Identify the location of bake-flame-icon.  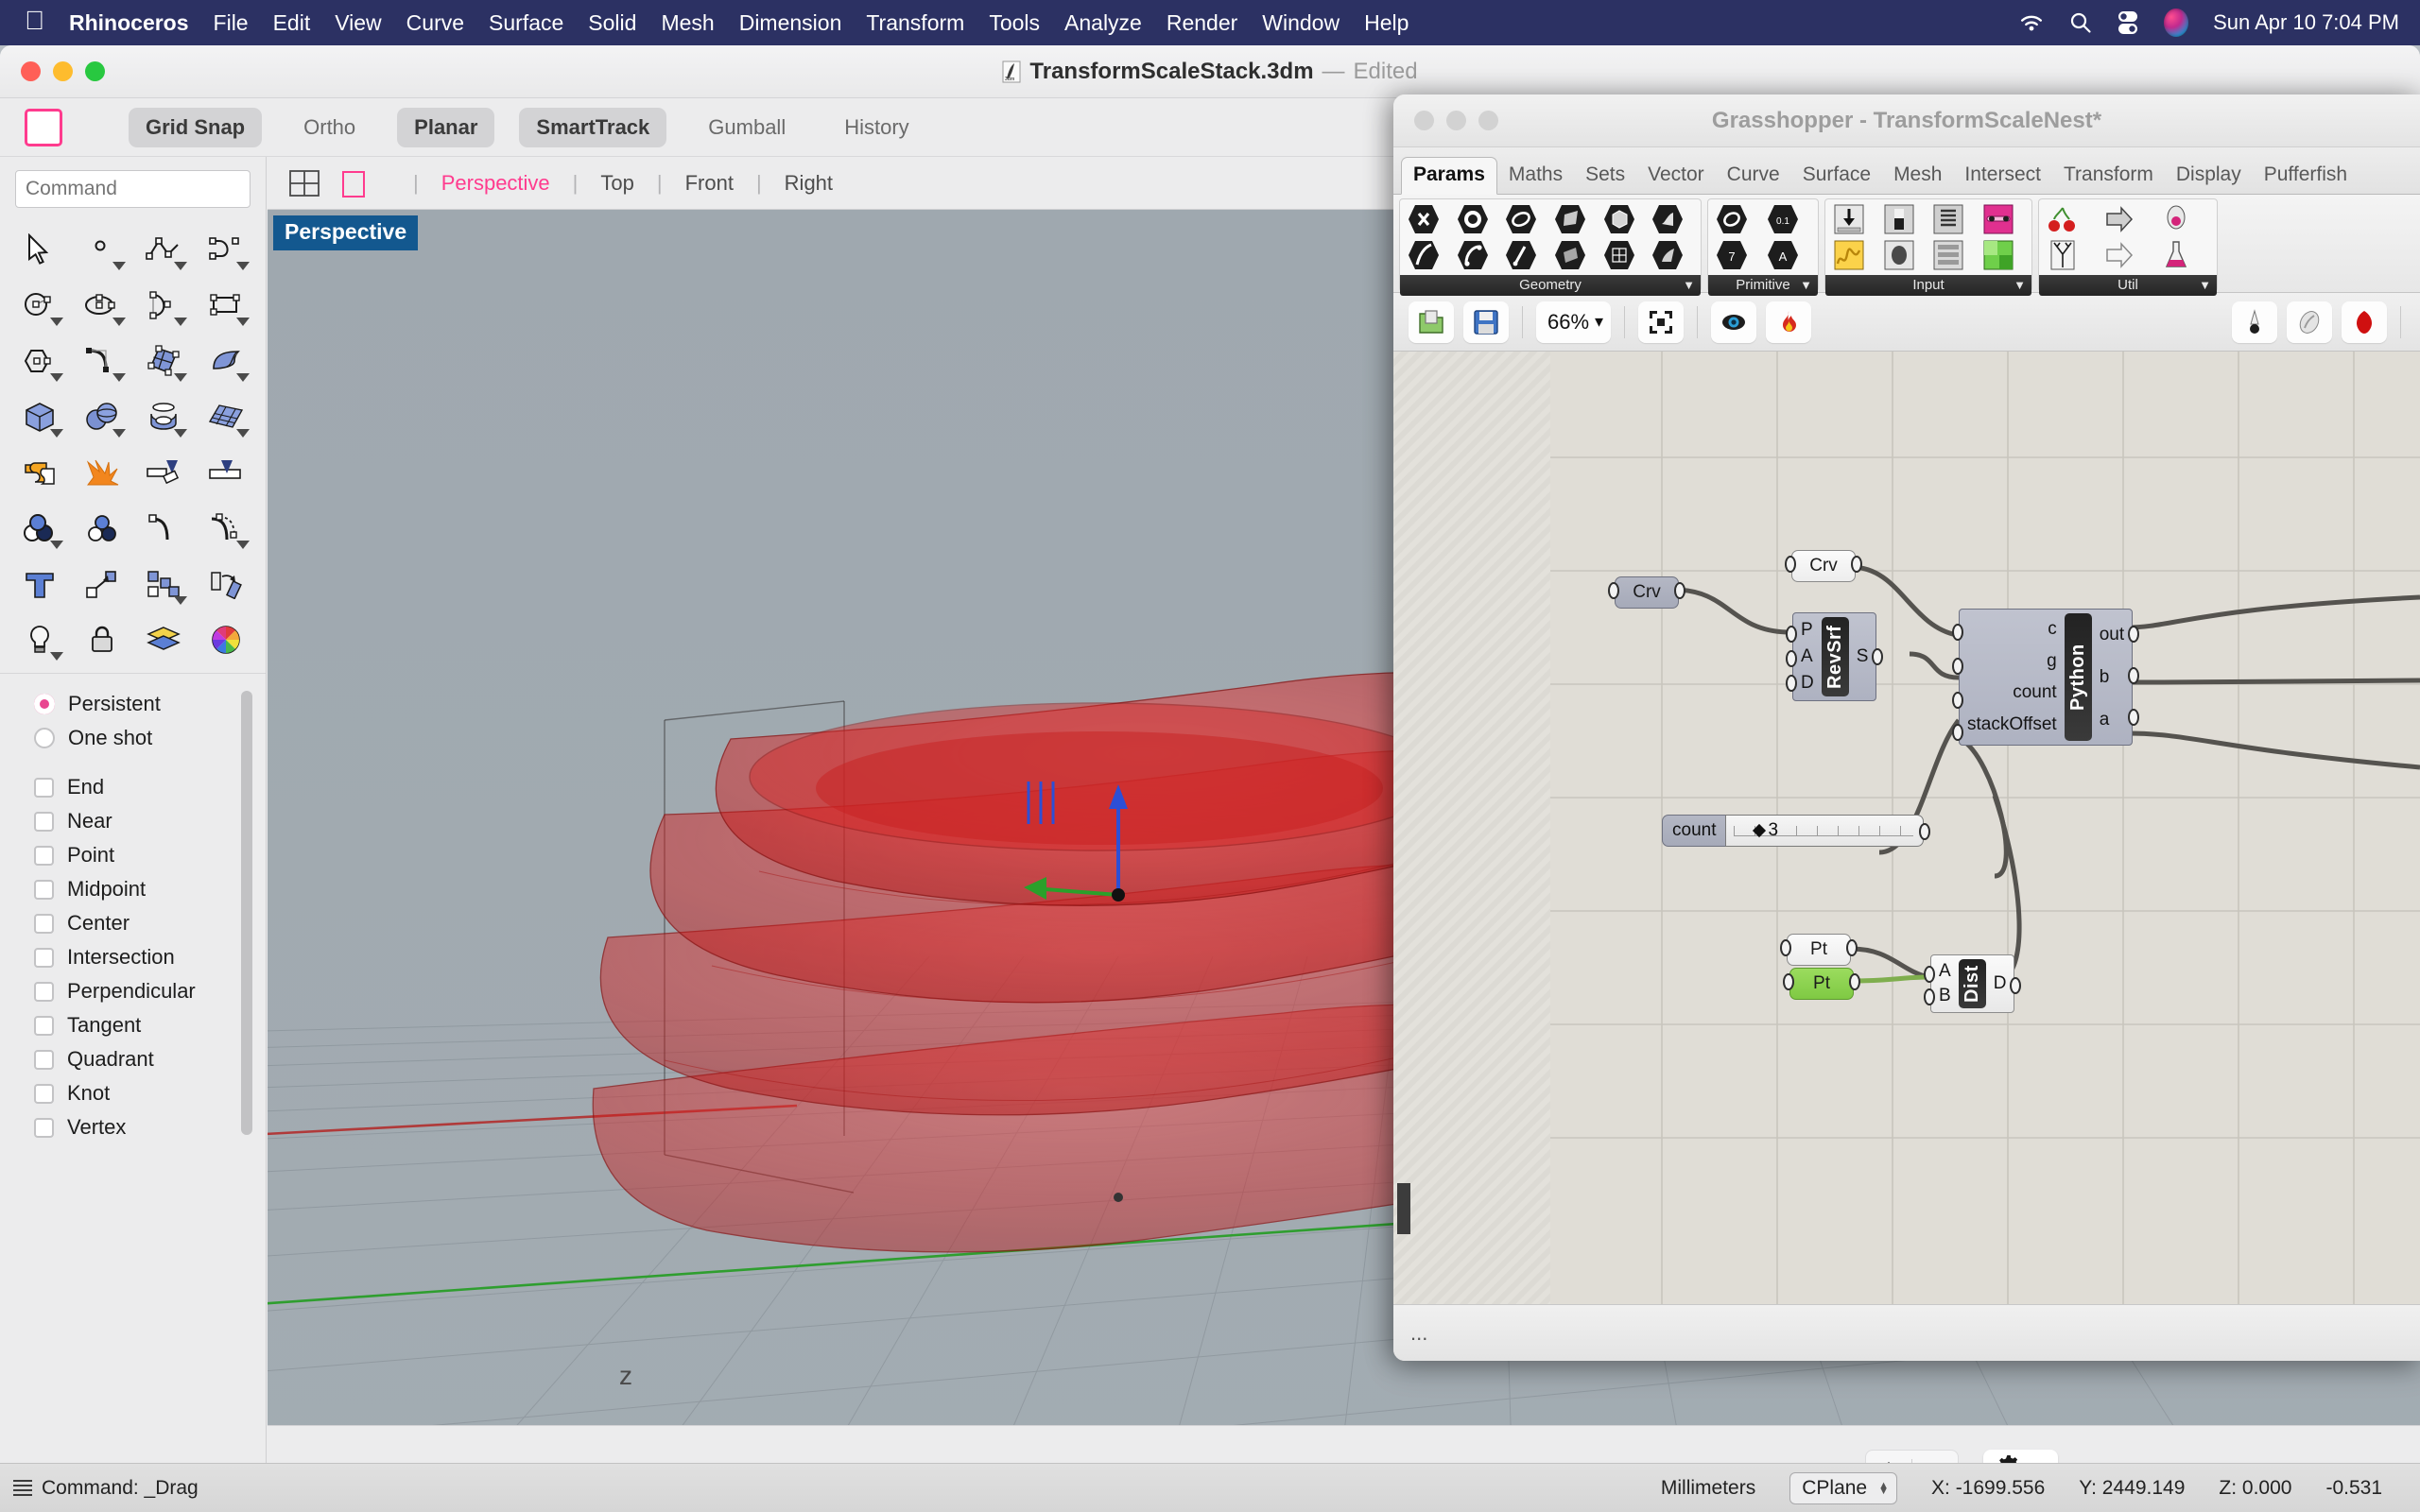
(1789, 322).